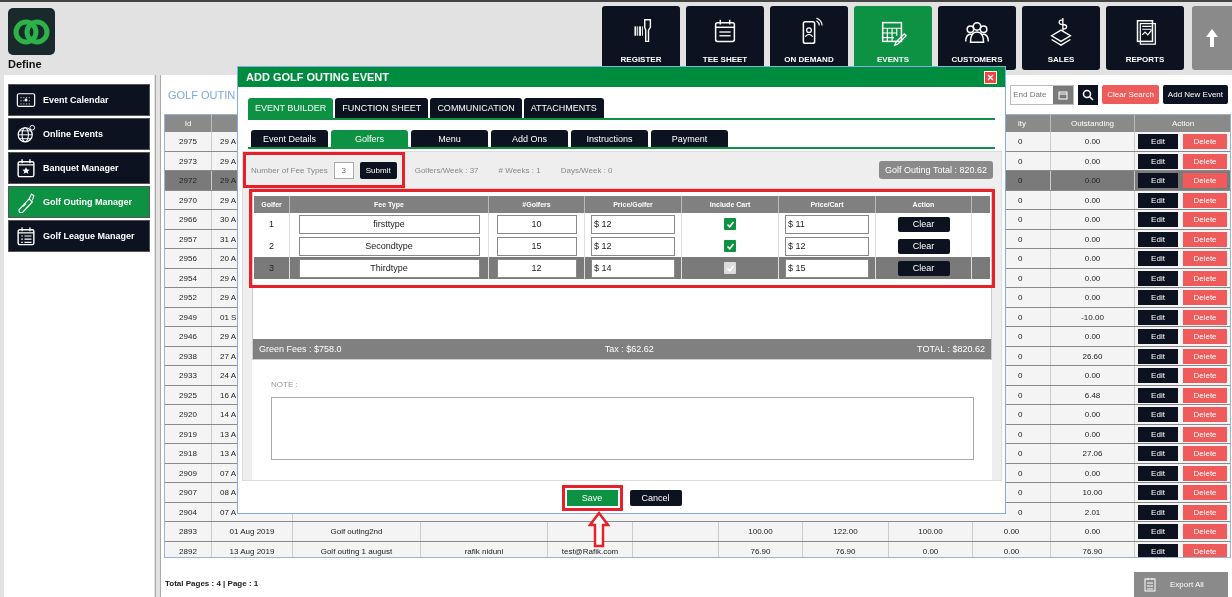 The width and height of the screenshot is (1232, 597). What do you see at coordinates (563, 108) in the screenshot?
I see `tab: ATTACHMENTS` at bounding box center [563, 108].